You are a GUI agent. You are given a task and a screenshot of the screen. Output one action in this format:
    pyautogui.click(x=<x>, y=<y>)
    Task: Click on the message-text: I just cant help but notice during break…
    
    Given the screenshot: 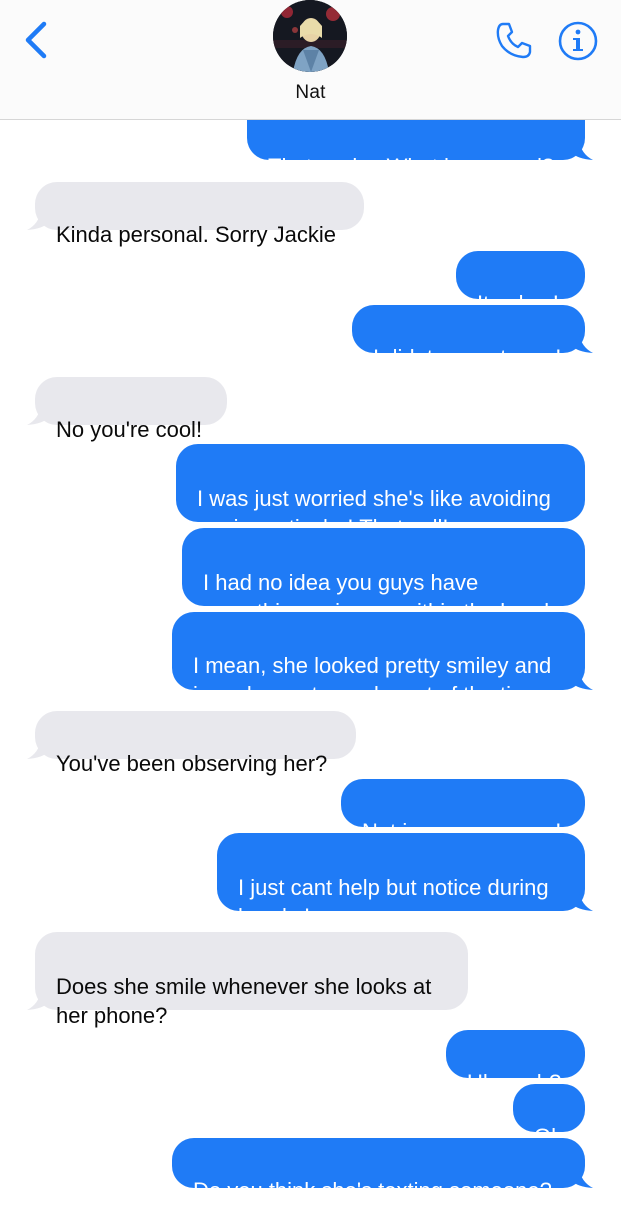 What is the action you would take?
    pyautogui.click(x=393, y=902)
    